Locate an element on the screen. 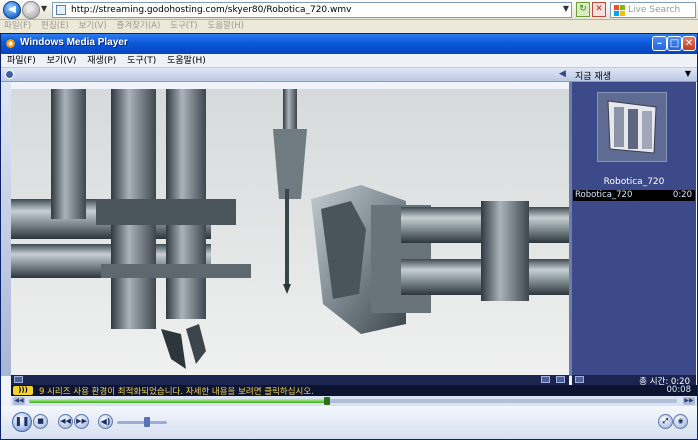 The height and width of the screenshot is (440, 698). back-button: ◀ is located at coordinates (12, 10).